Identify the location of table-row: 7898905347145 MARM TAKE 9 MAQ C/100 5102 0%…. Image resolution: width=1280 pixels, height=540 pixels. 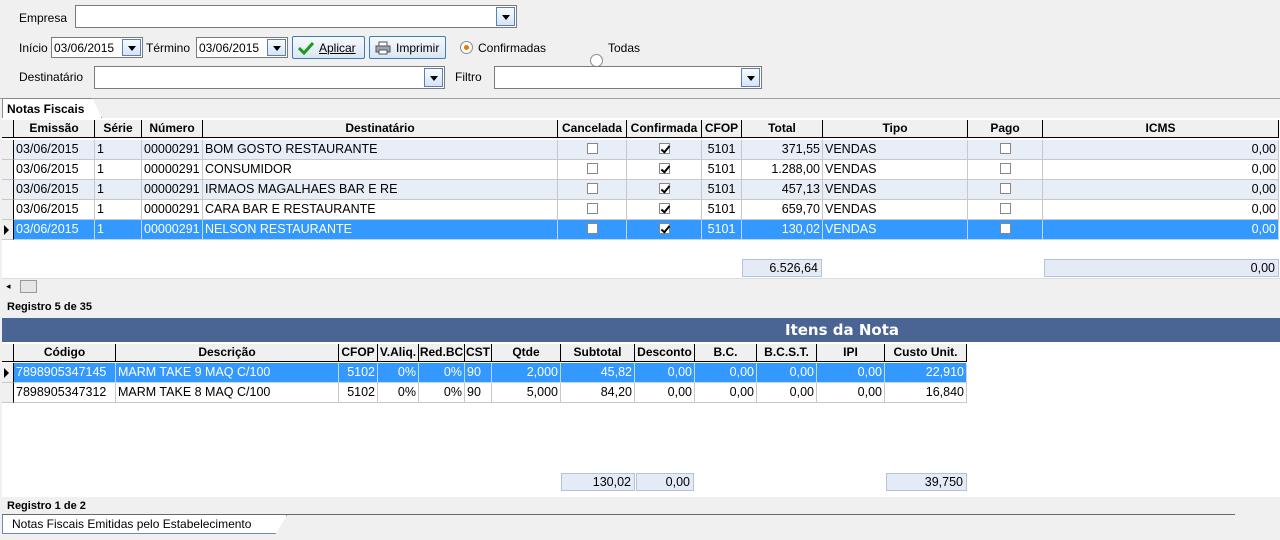
(490, 373).